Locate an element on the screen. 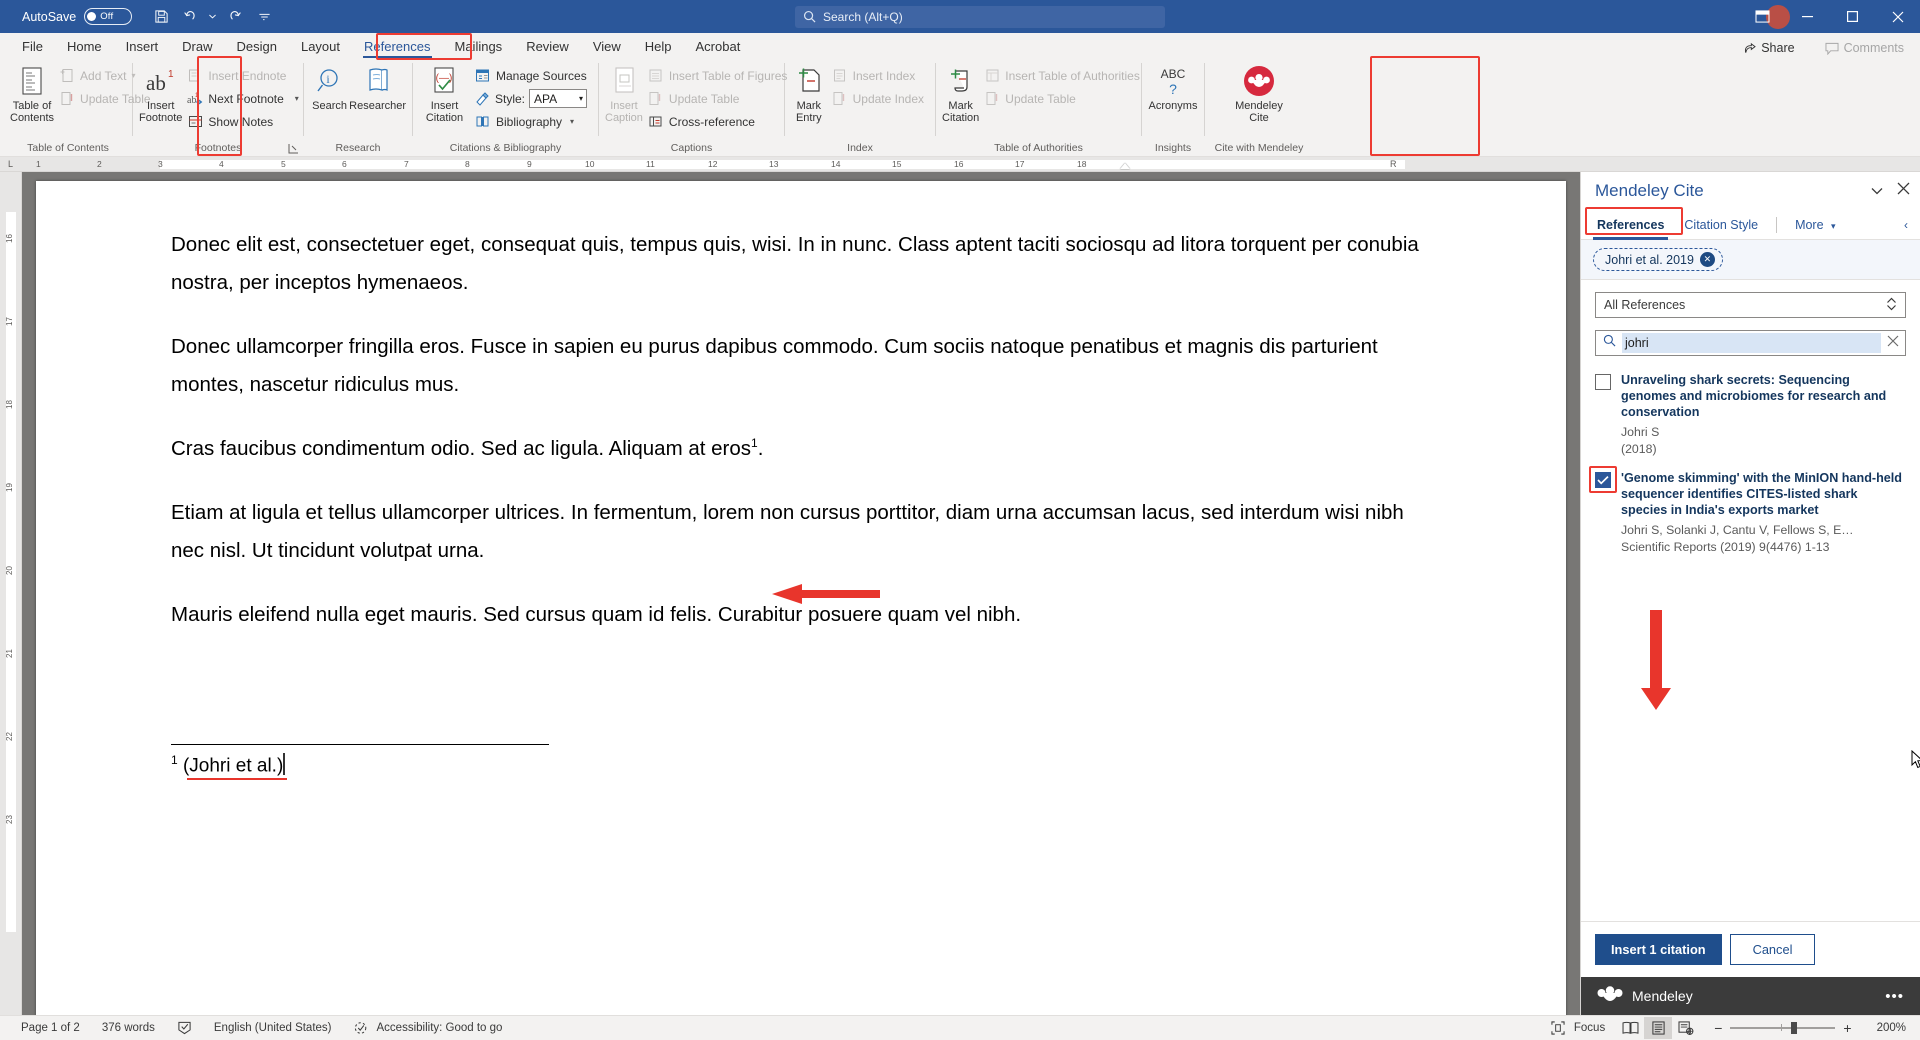  insert-table-of-figures-button: Insert Table of Figures is located at coordinates (718, 75).